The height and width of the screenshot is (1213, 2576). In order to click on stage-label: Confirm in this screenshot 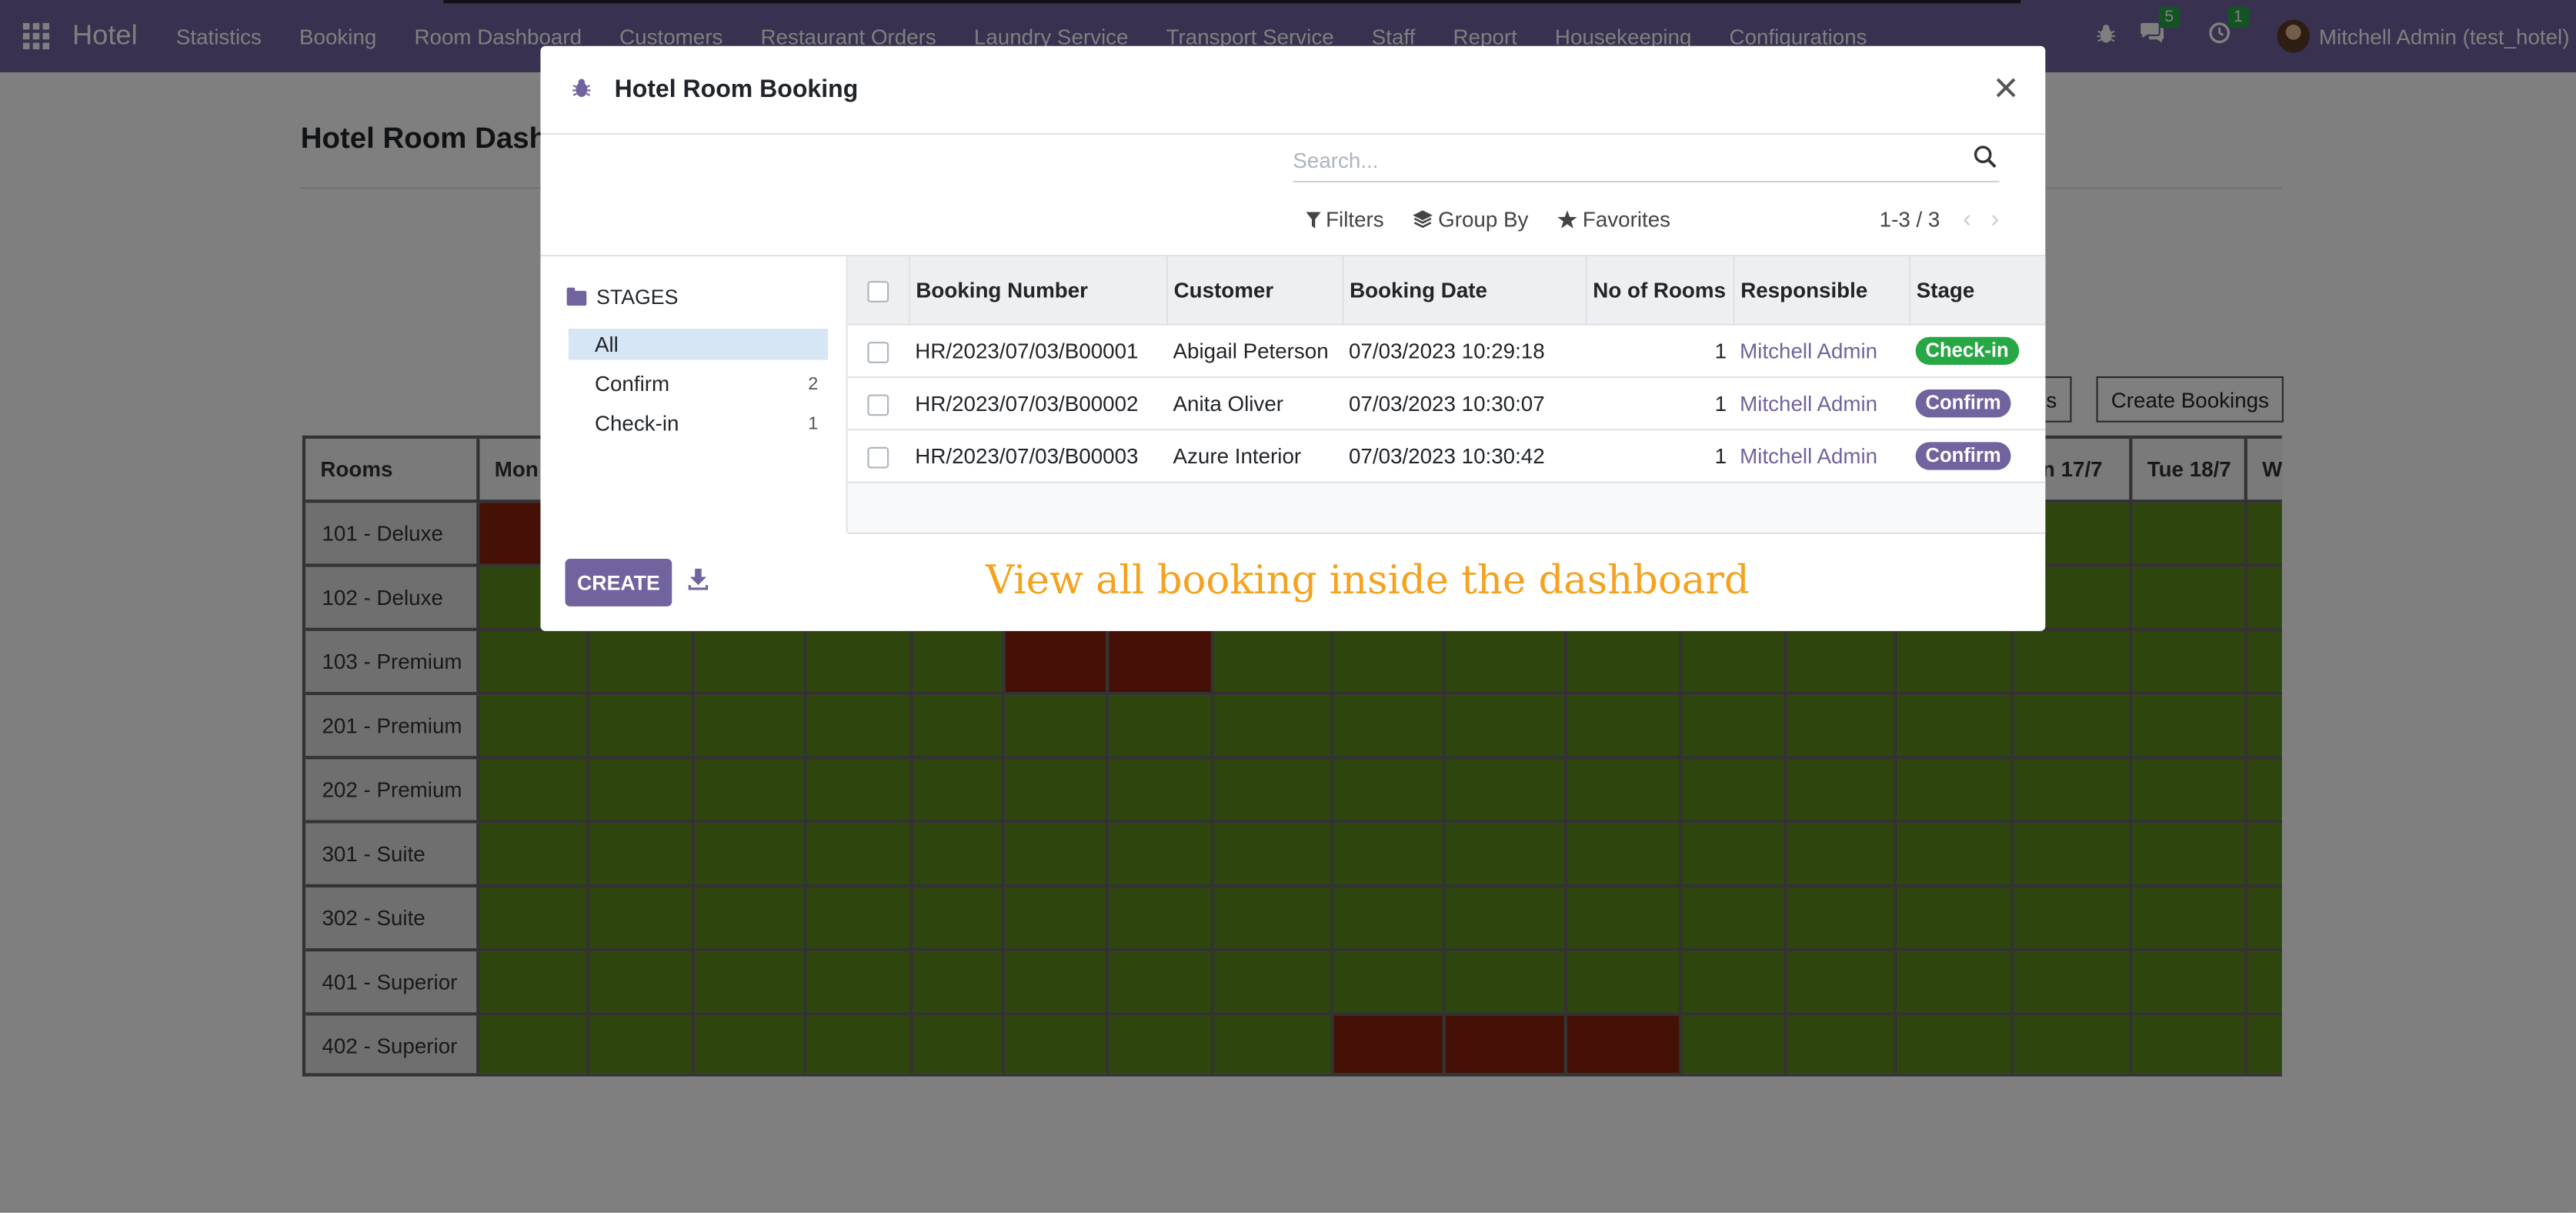, I will do `click(632, 384)`.